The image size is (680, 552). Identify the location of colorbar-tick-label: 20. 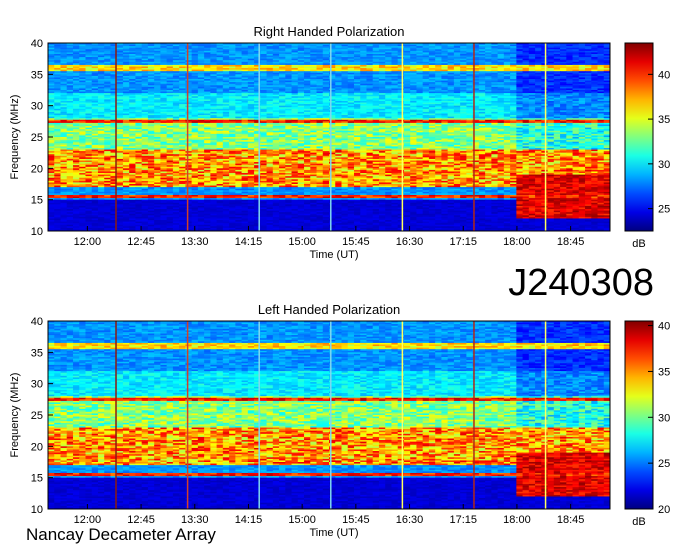
(664, 510).